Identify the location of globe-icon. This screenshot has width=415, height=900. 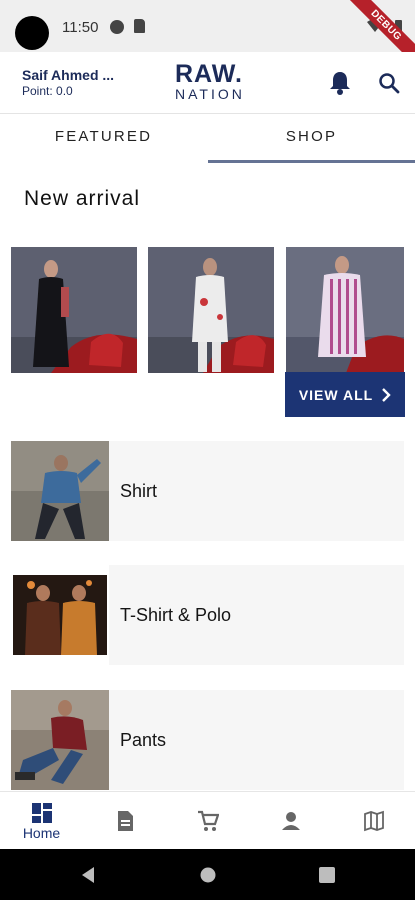
(117, 27).